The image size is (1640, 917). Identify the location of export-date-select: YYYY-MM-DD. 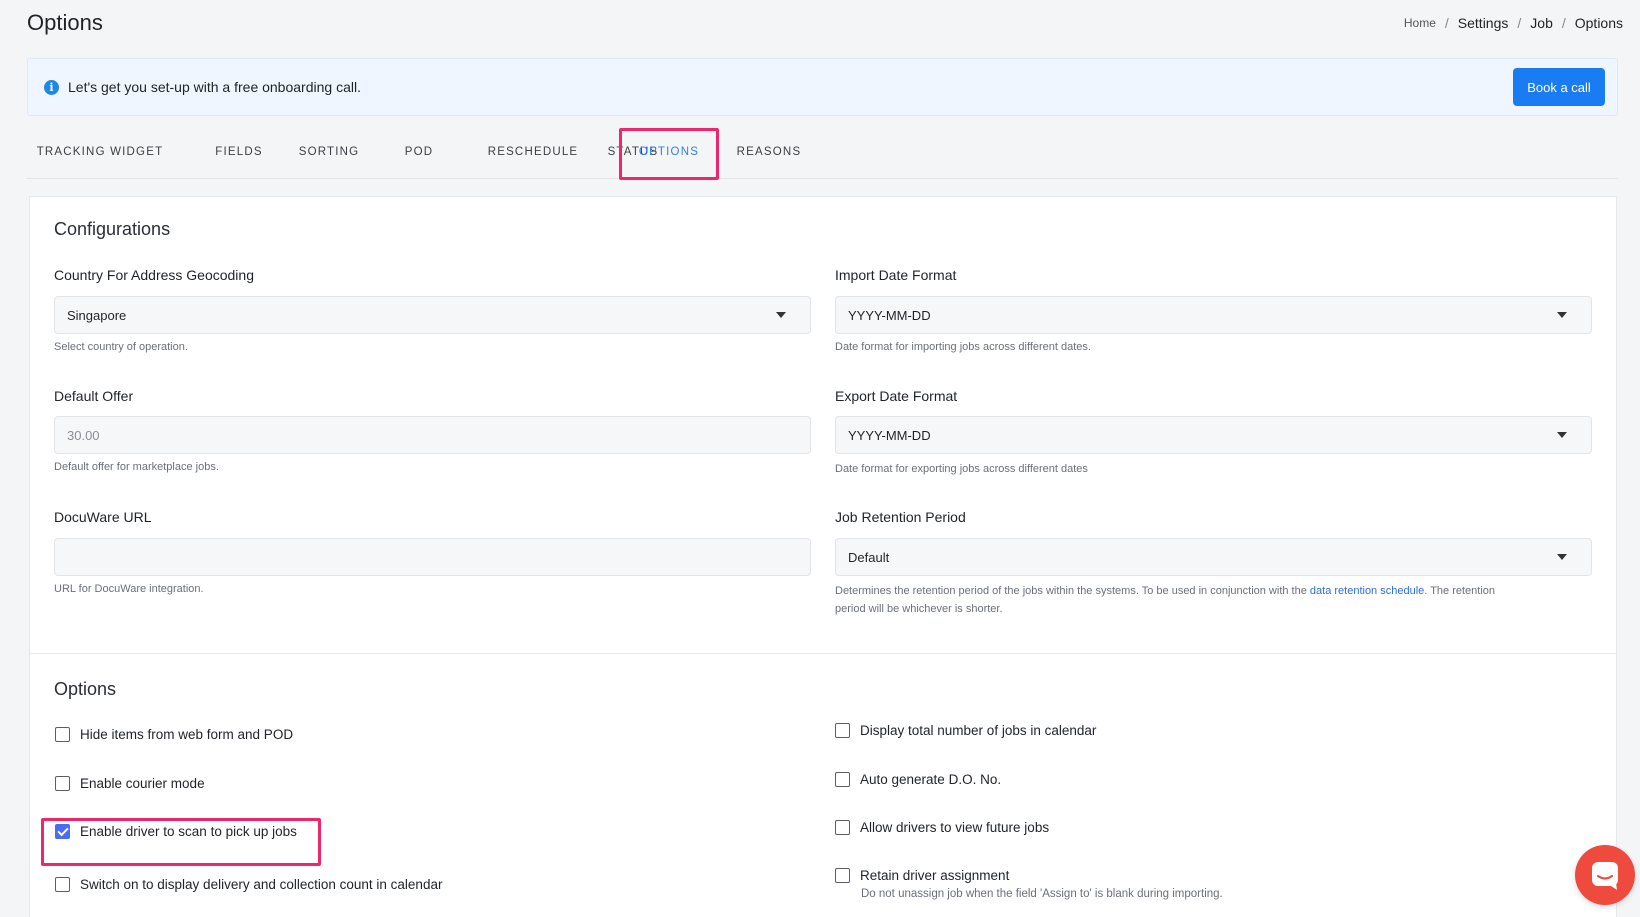
(1213, 435).